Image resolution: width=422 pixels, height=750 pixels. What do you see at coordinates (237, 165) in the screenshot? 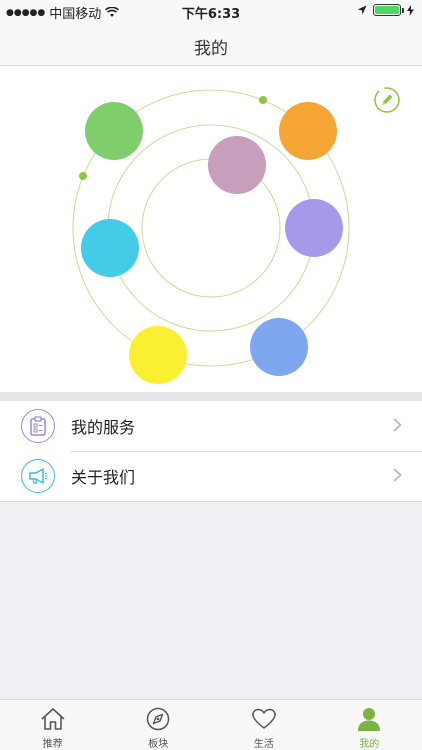
I see `mauve-bubble` at bounding box center [237, 165].